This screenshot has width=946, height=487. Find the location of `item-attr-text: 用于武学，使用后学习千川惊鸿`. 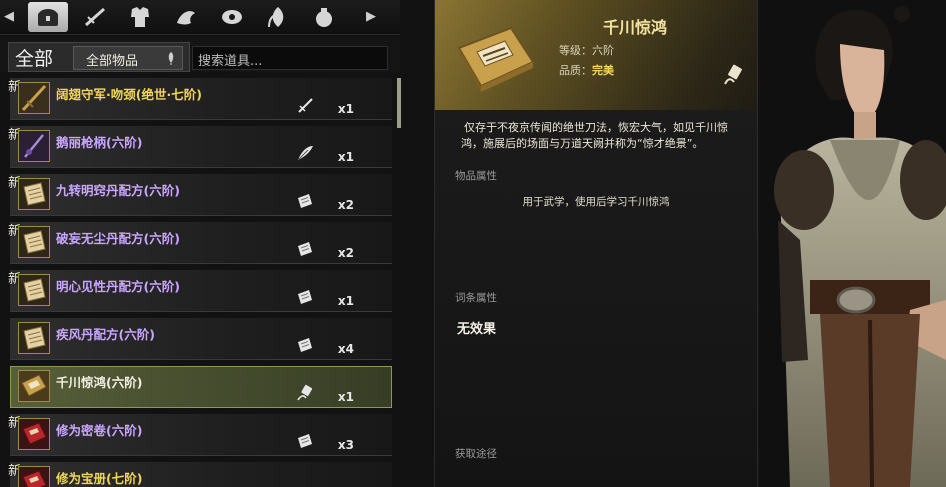

item-attr-text: 用于武学，使用后学习千川惊鸿 is located at coordinates (596, 202).